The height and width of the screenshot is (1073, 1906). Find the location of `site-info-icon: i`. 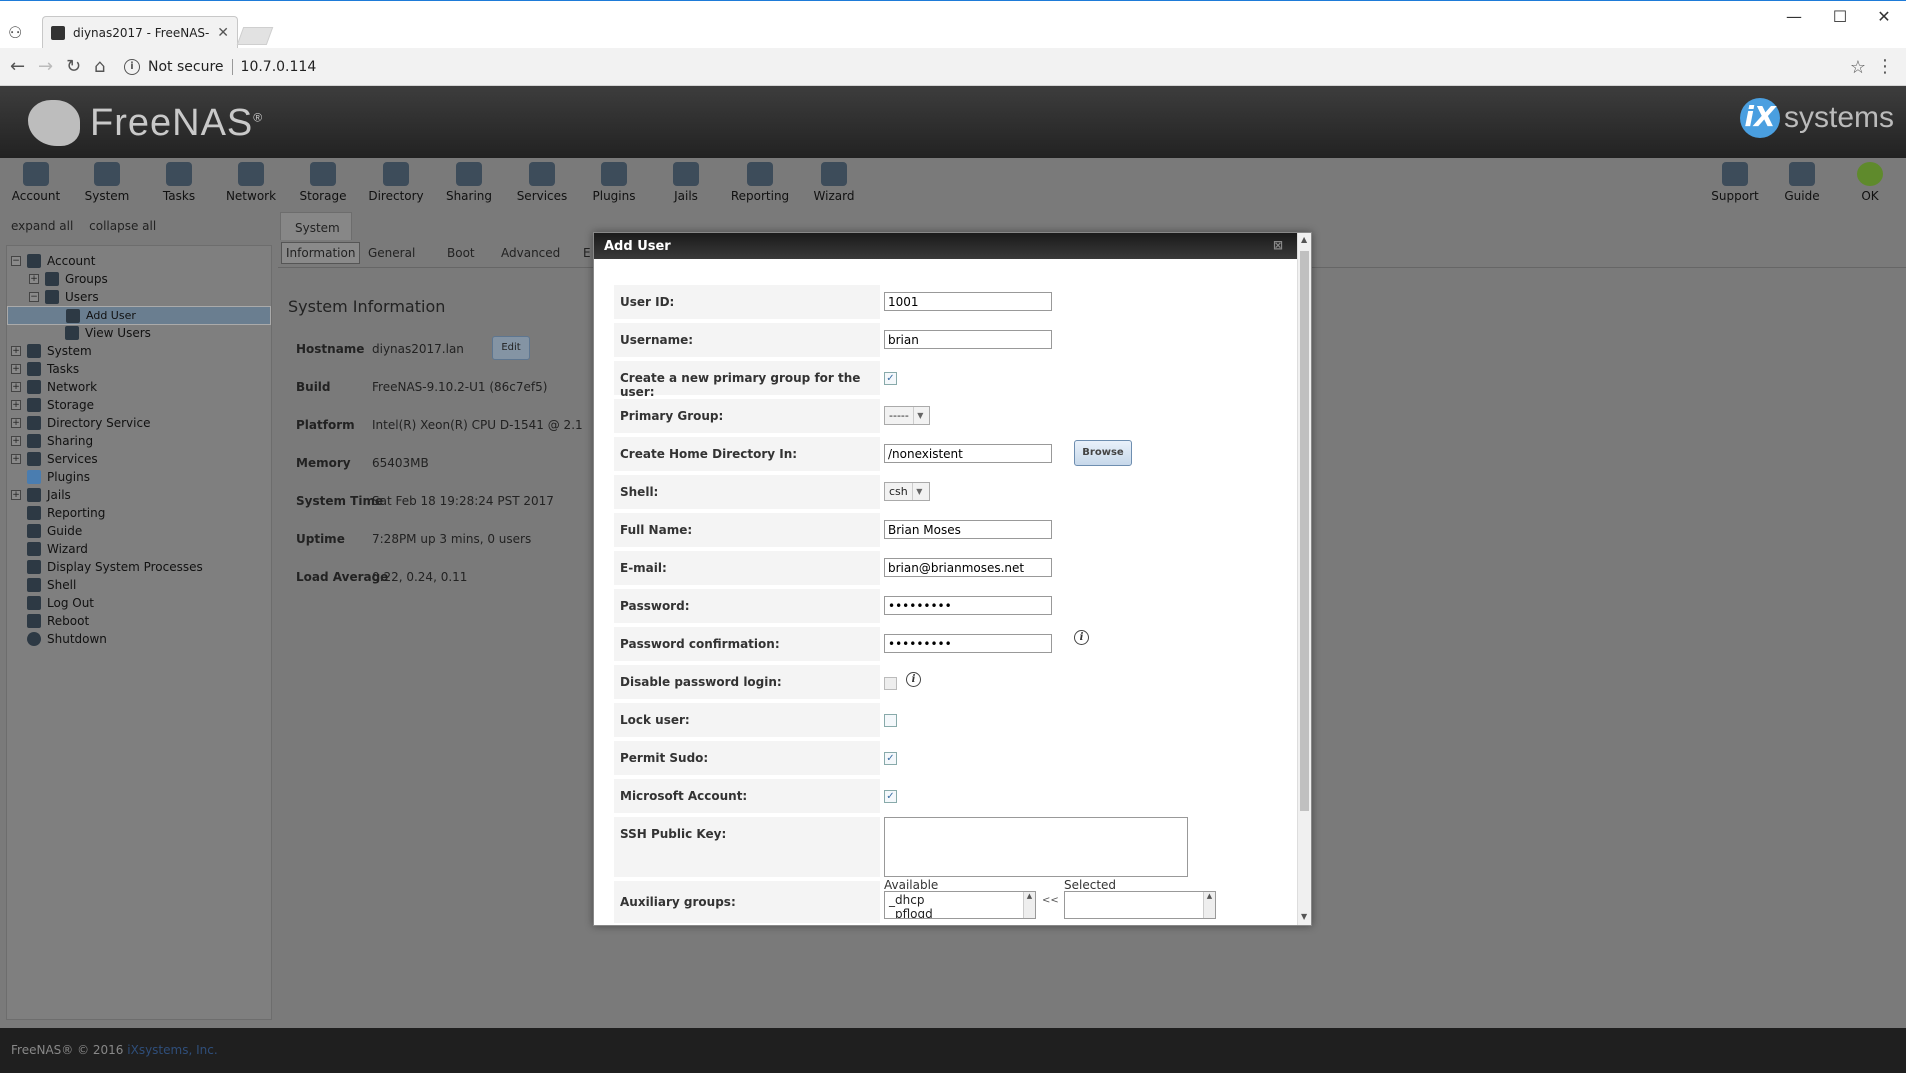

site-info-icon: i is located at coordinates (132, 67).